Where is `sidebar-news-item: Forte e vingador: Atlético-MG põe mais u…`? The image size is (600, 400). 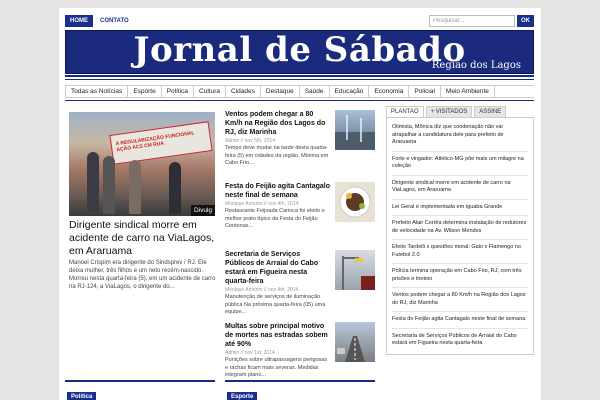 sidebar-news-item: Forte e vingador: Atlético-MG põe mais u… is located at coordinates (460, 164).